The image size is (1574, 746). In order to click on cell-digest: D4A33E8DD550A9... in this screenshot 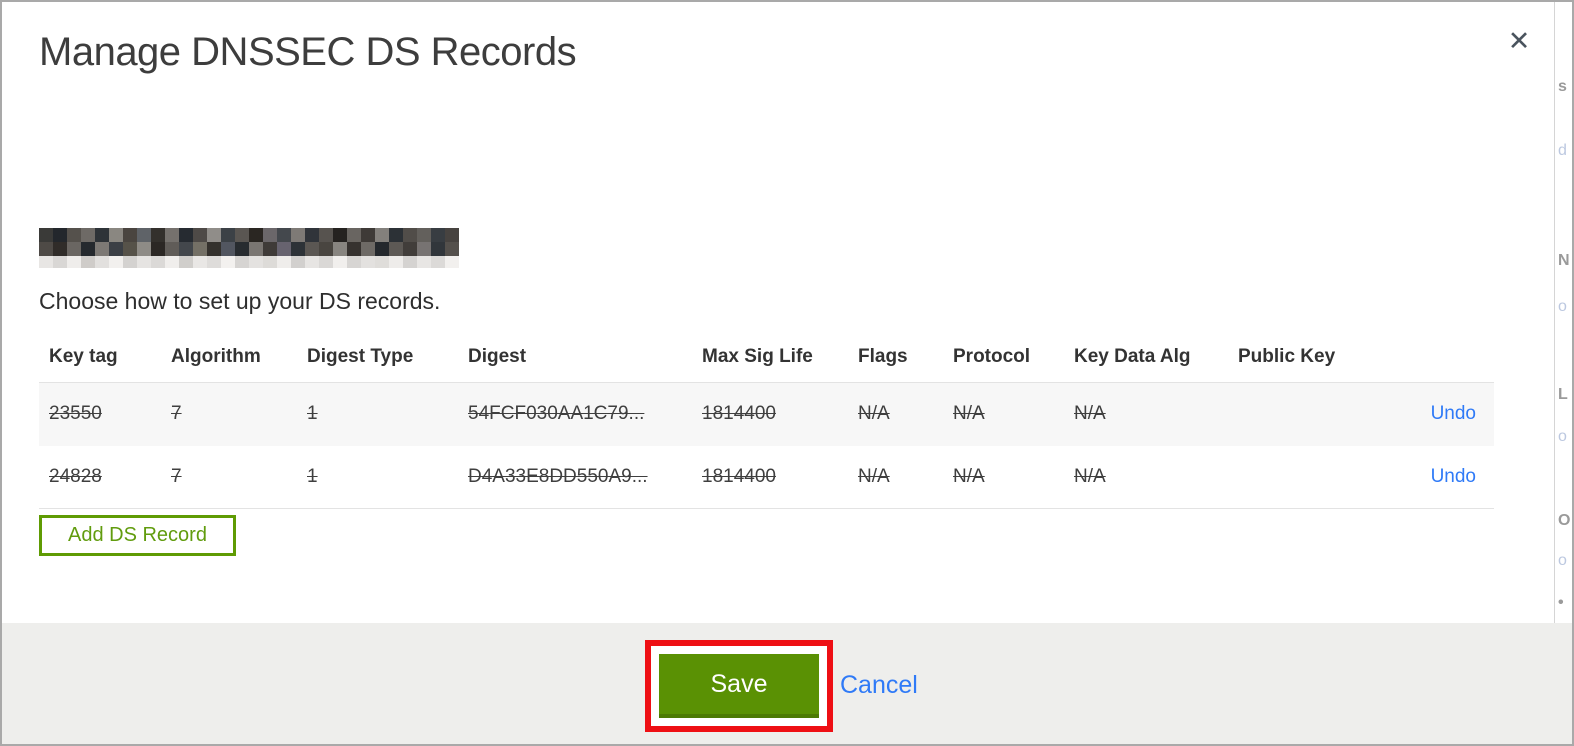, I will do `click(575, 477)`.